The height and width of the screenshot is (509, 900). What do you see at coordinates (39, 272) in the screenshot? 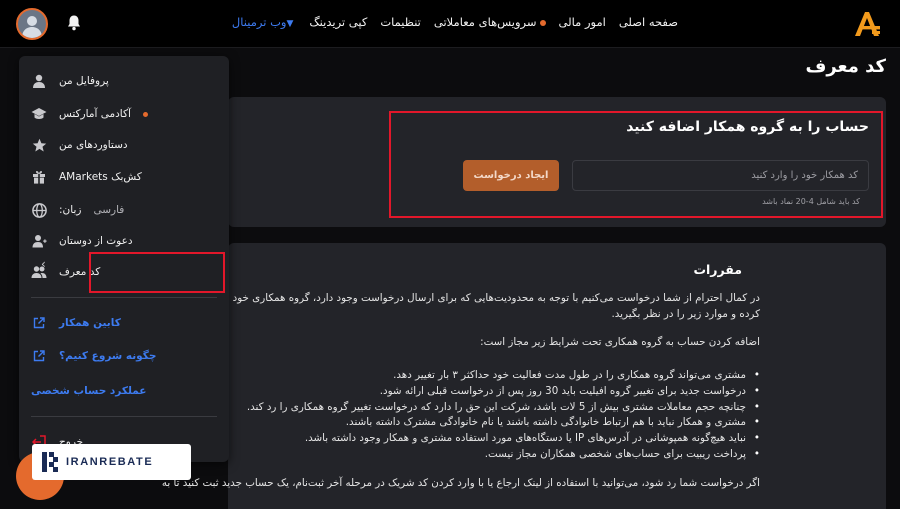
I see `users-icon` at bounding box center [39, 272].